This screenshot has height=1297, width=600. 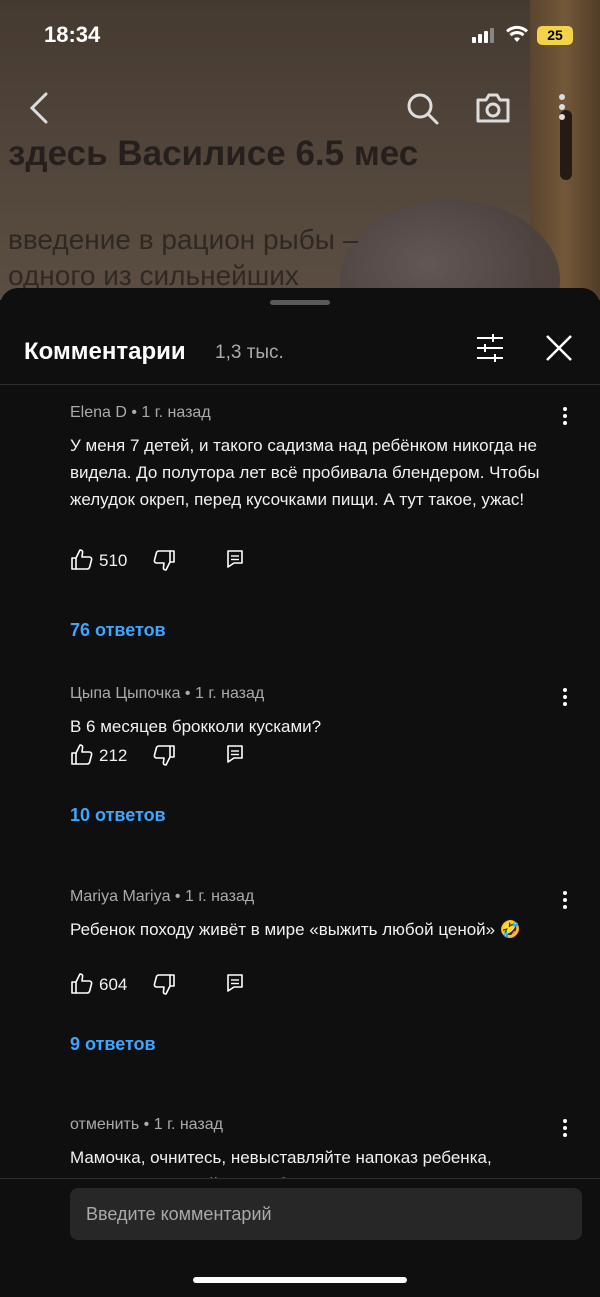 I want to click on like-count: 510, so click(x=113, y=560).